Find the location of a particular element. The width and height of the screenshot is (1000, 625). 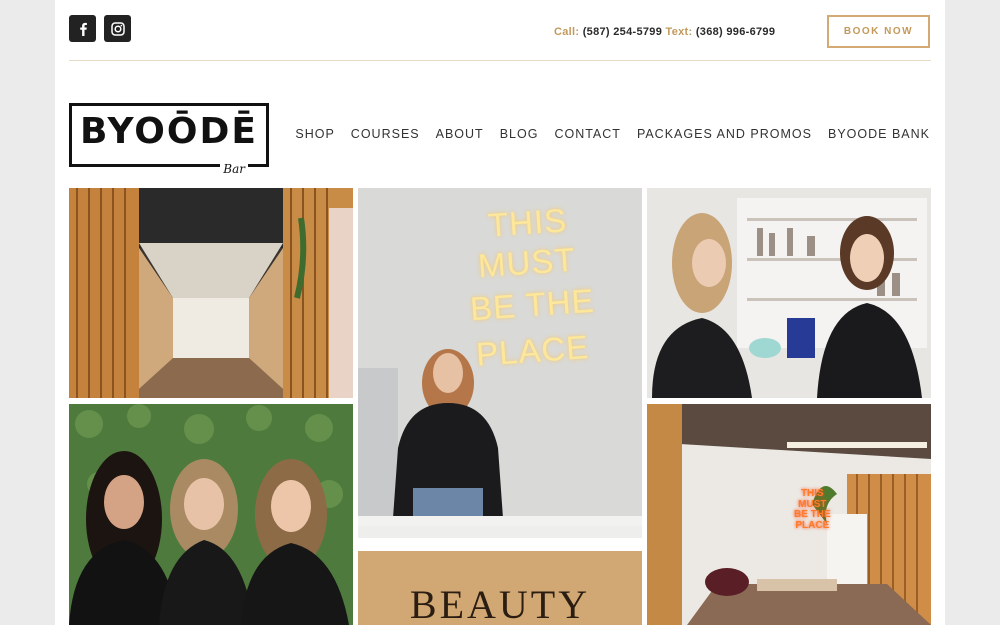

small-neon-line-1: THIS is located at coordinates (812, 493).